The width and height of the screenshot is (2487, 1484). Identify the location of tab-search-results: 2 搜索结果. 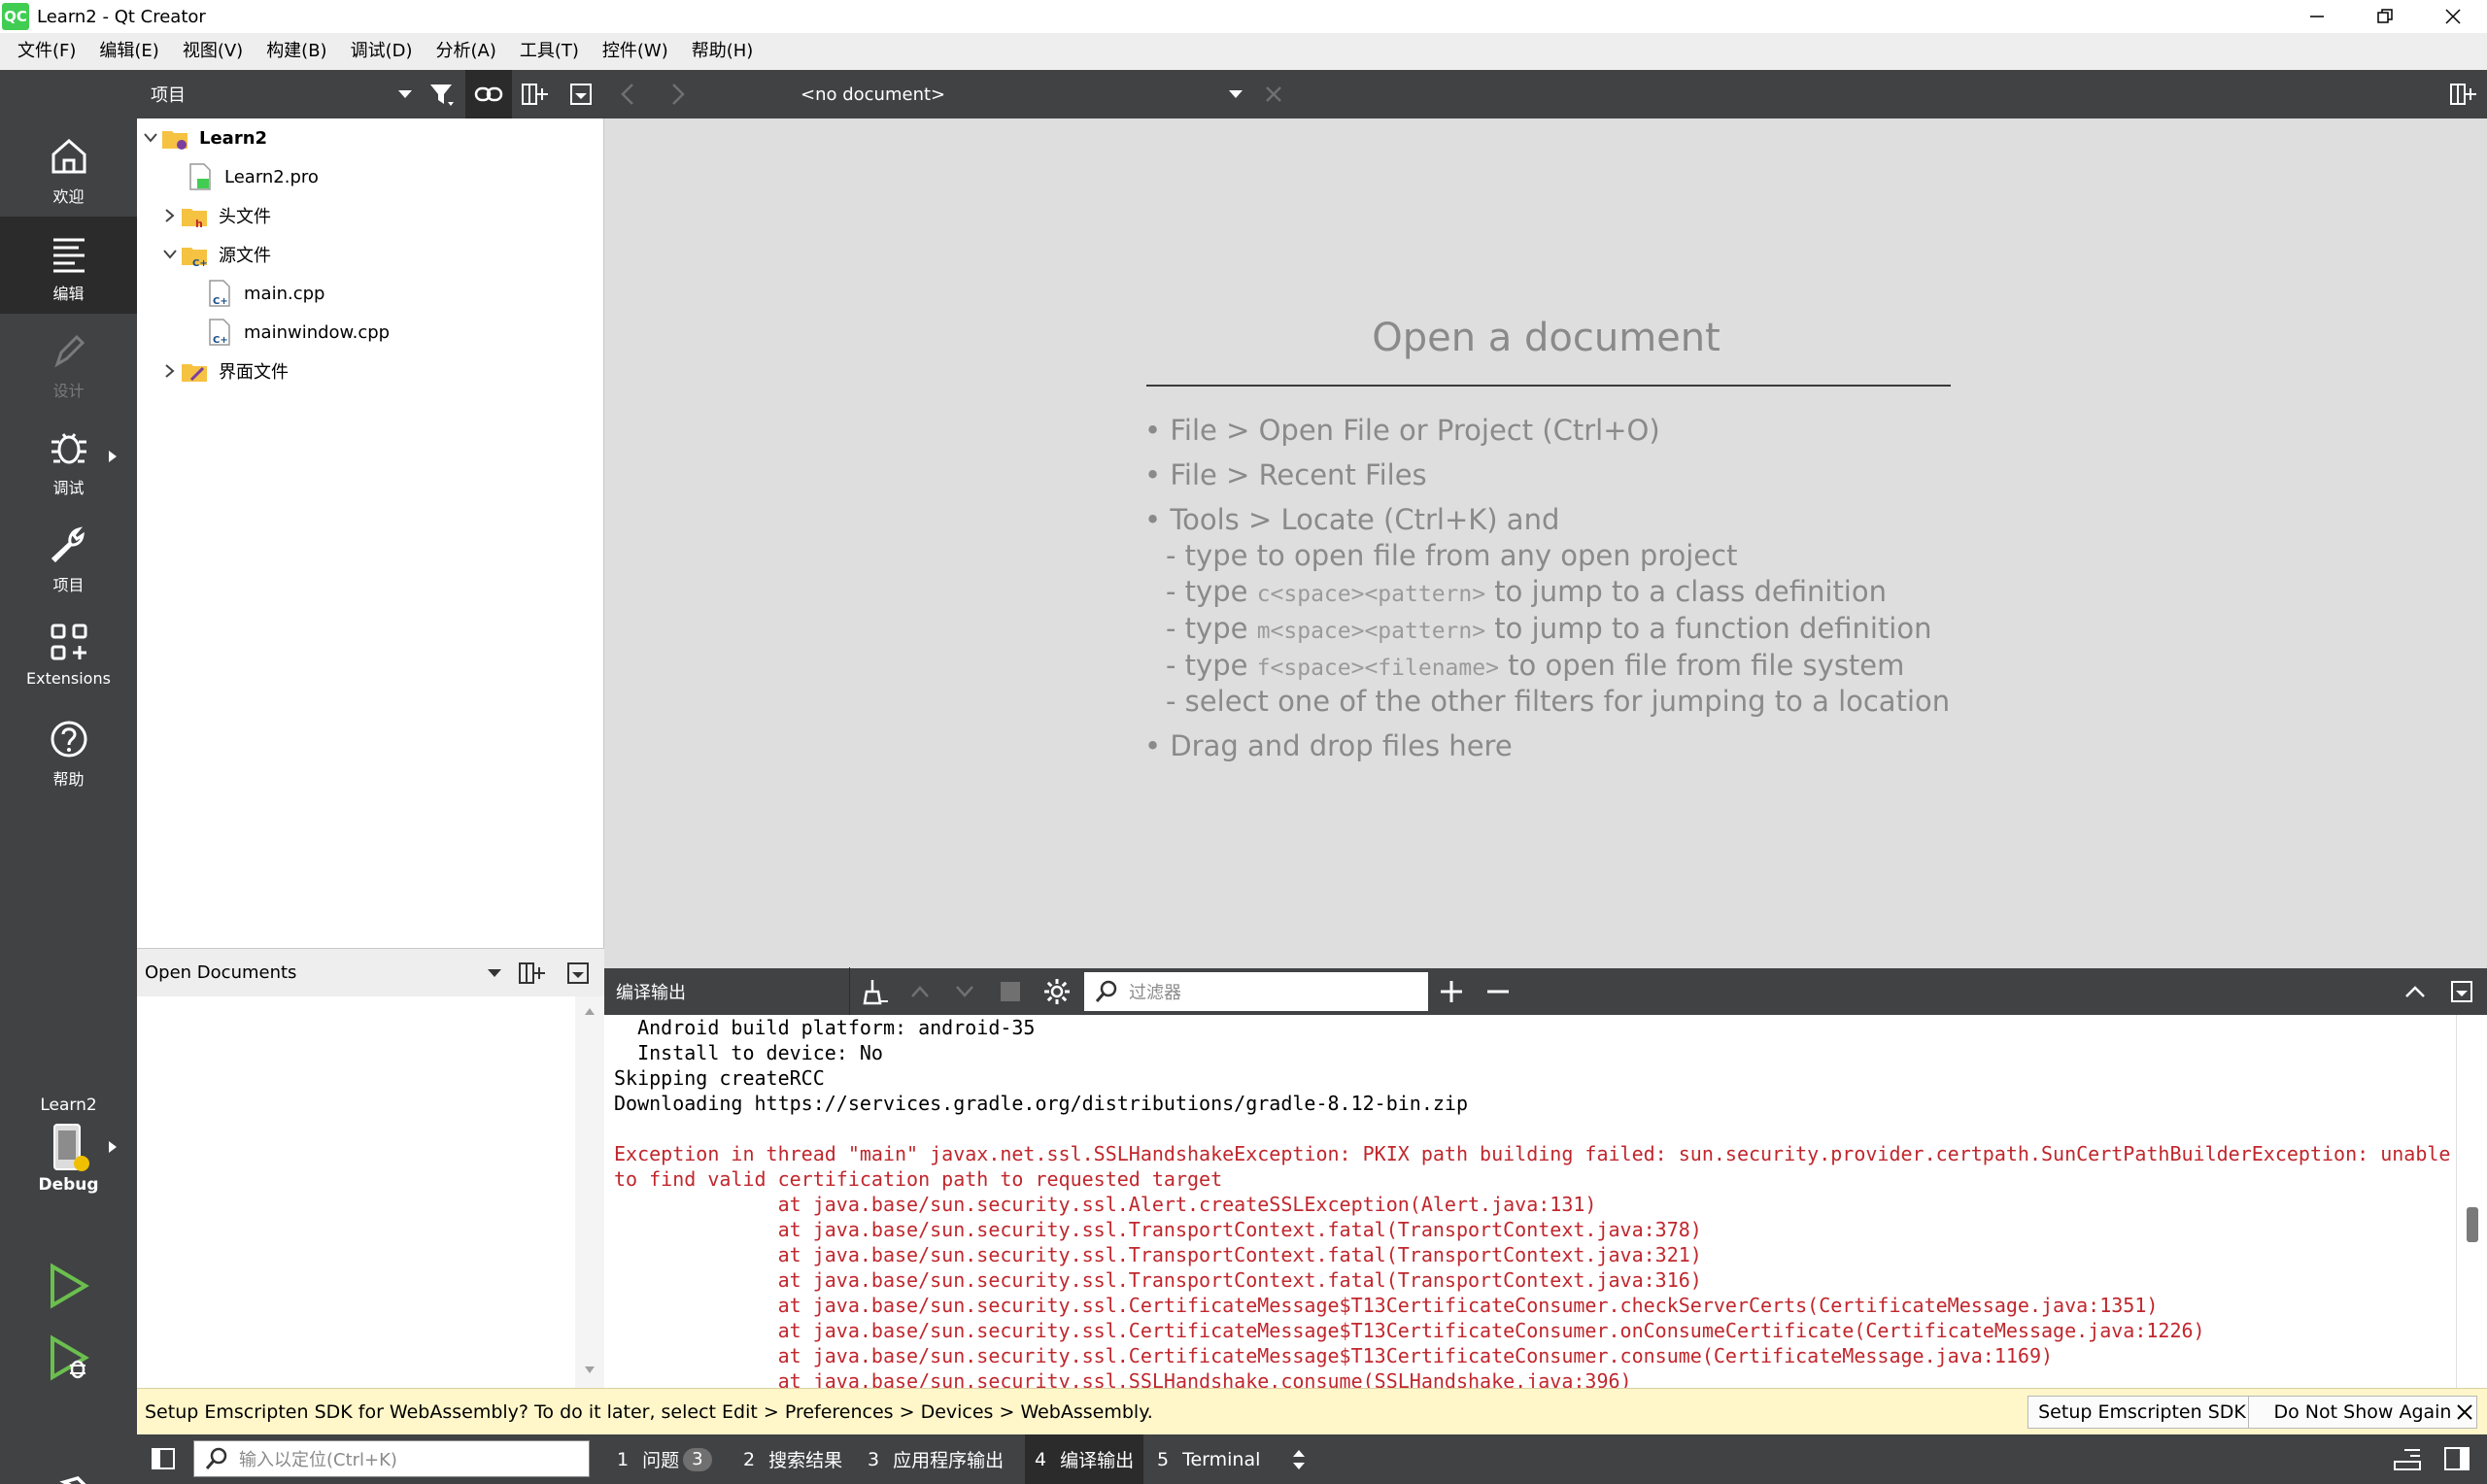
(792, 1459).